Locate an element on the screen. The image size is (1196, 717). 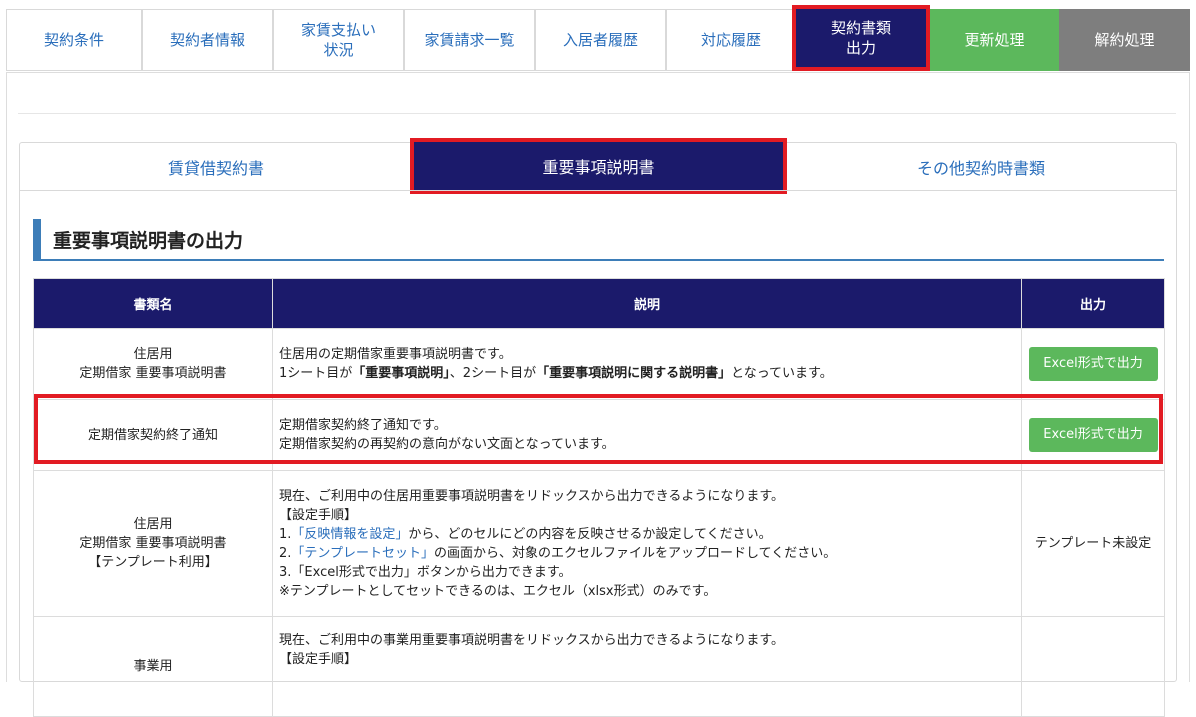
description-line: 1.「反映情報を設定」から、どのセルにどの内容を反映させるか設定してください。 is located at coordinates (649, 534).